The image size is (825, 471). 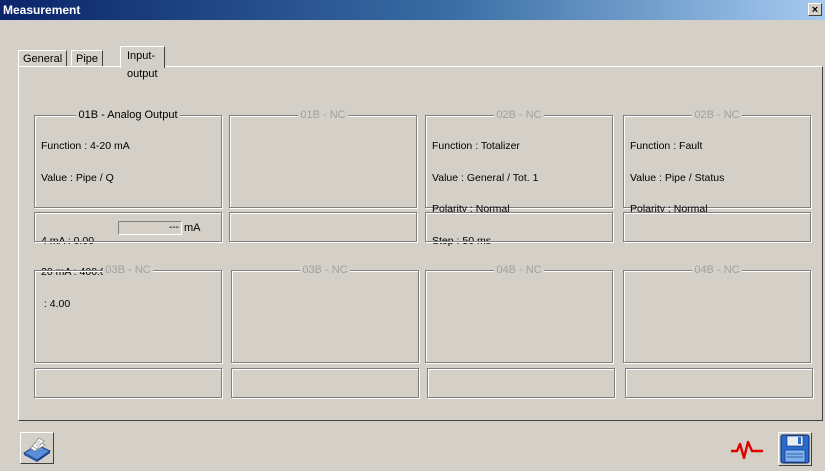 I want to click on bottom-toolbar, so click(x=412, y=447).